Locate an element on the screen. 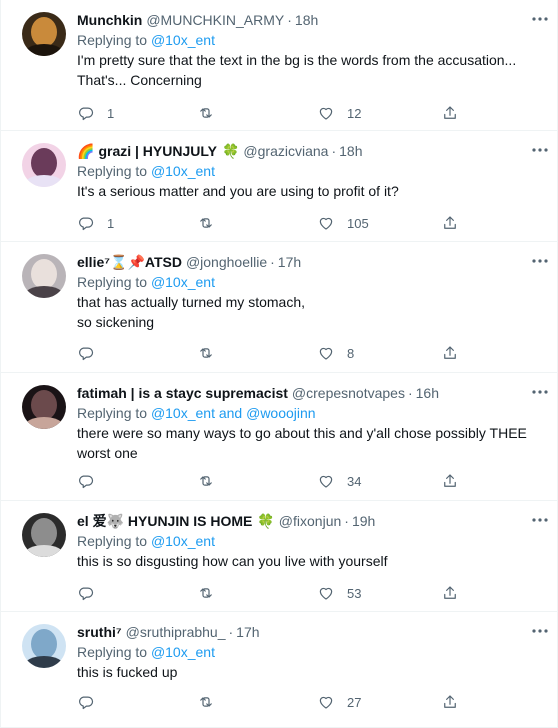  timestamp: 16h is located at coordinates (427, 393).